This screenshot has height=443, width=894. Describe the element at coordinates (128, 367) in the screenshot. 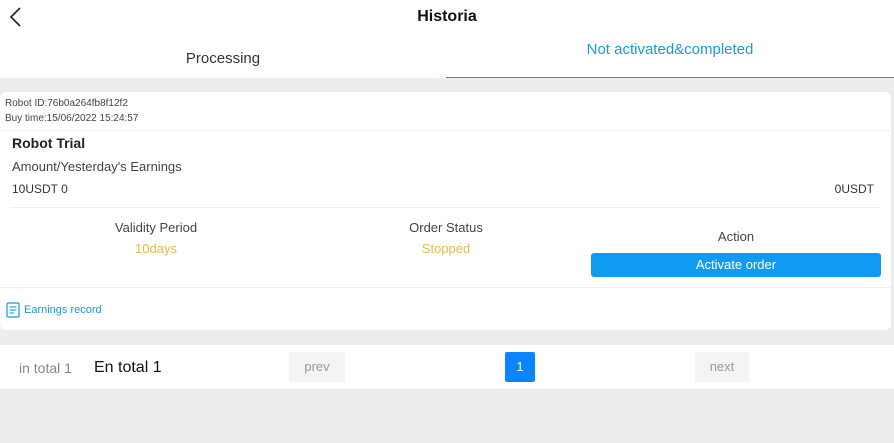

I see `en-total-count: En total 1` at that location.